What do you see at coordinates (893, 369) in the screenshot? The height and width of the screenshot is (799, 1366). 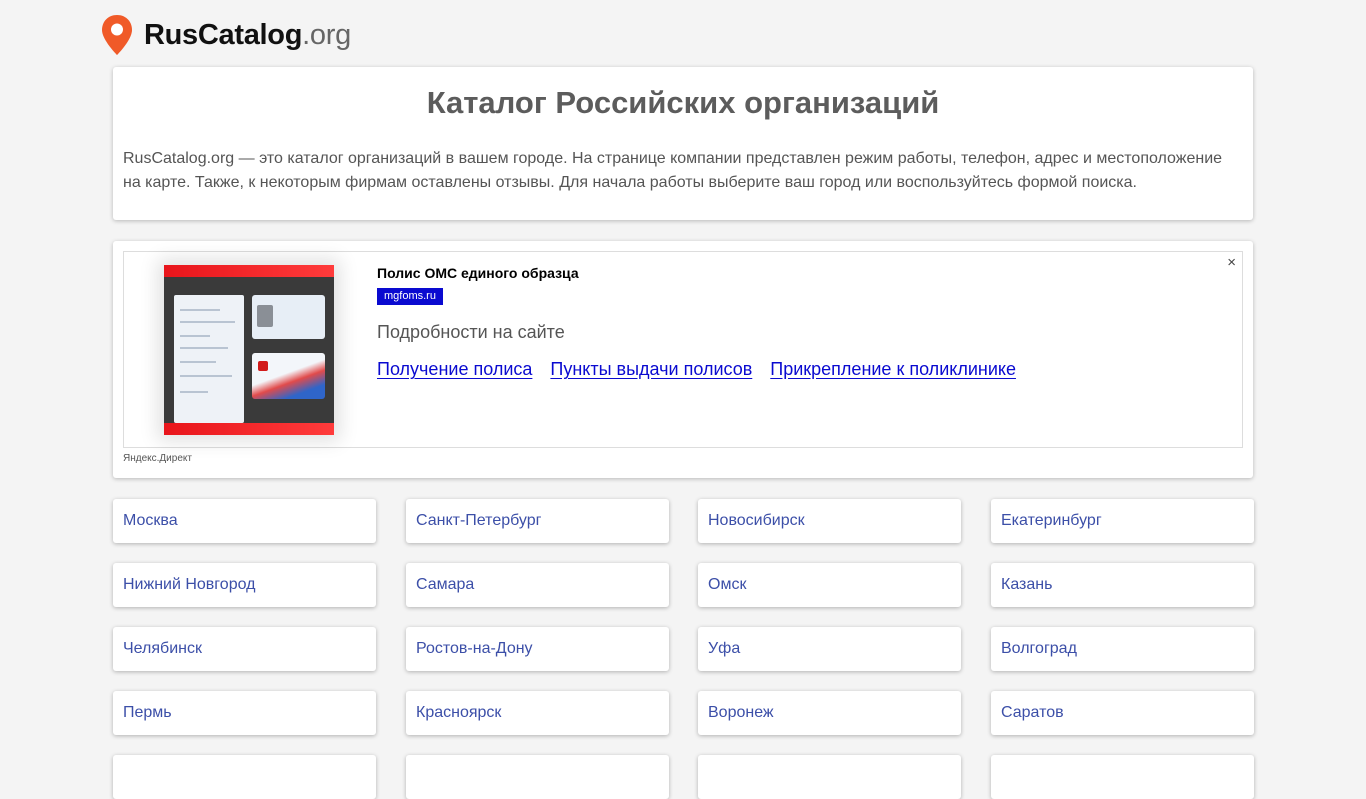 I see `ad-link-clinic-attach: Прикрепление к поликлинике` at bounding box center [893, 369].